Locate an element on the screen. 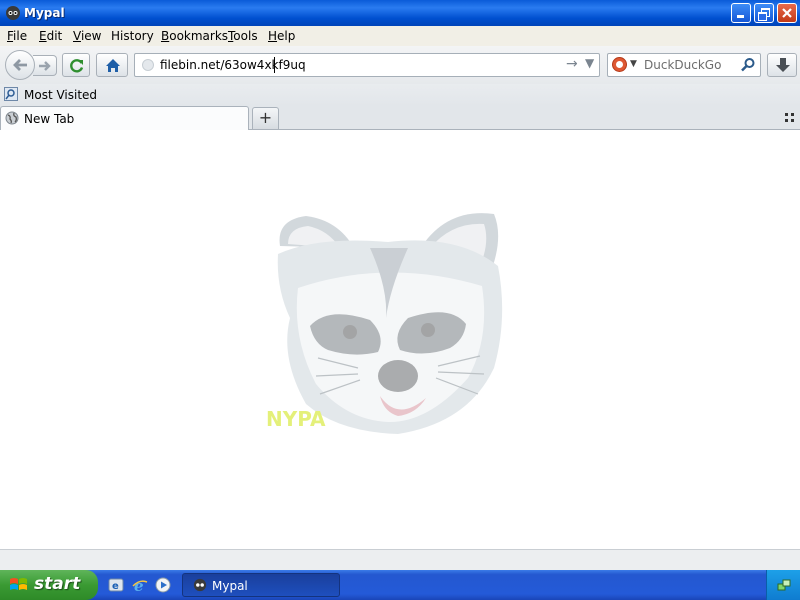  close-button is located at coordinates (787, 13).